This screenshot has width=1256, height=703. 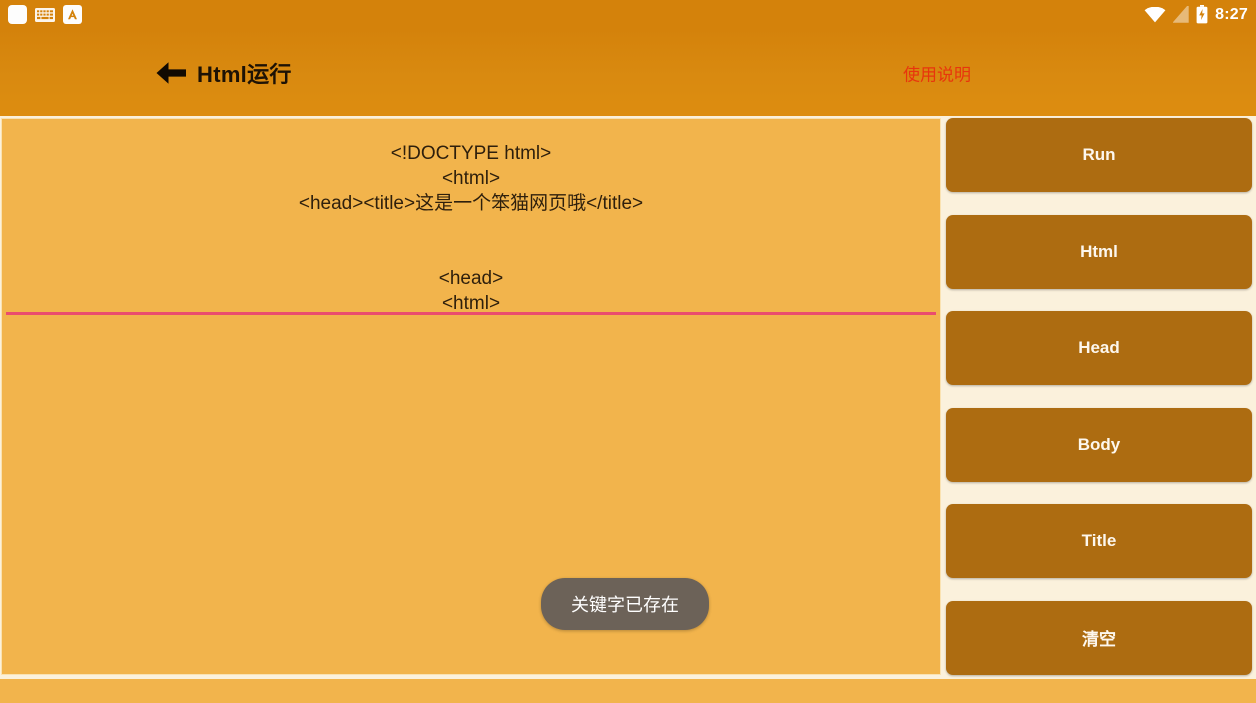 What do you see at coordinates (17, 14) in the screenshot?
I see `notification-placeholder-icon` at bounding box center [17, 14].